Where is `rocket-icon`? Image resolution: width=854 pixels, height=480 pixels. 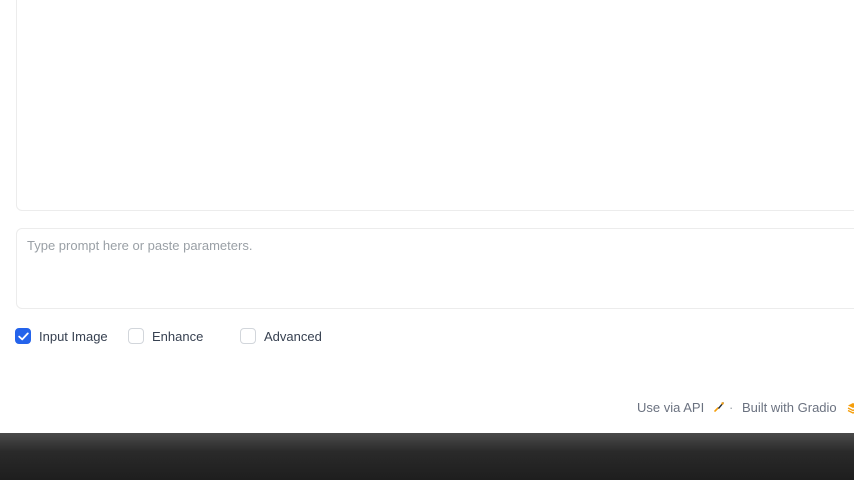
rocket-icon is located at coordinates (719, 407).